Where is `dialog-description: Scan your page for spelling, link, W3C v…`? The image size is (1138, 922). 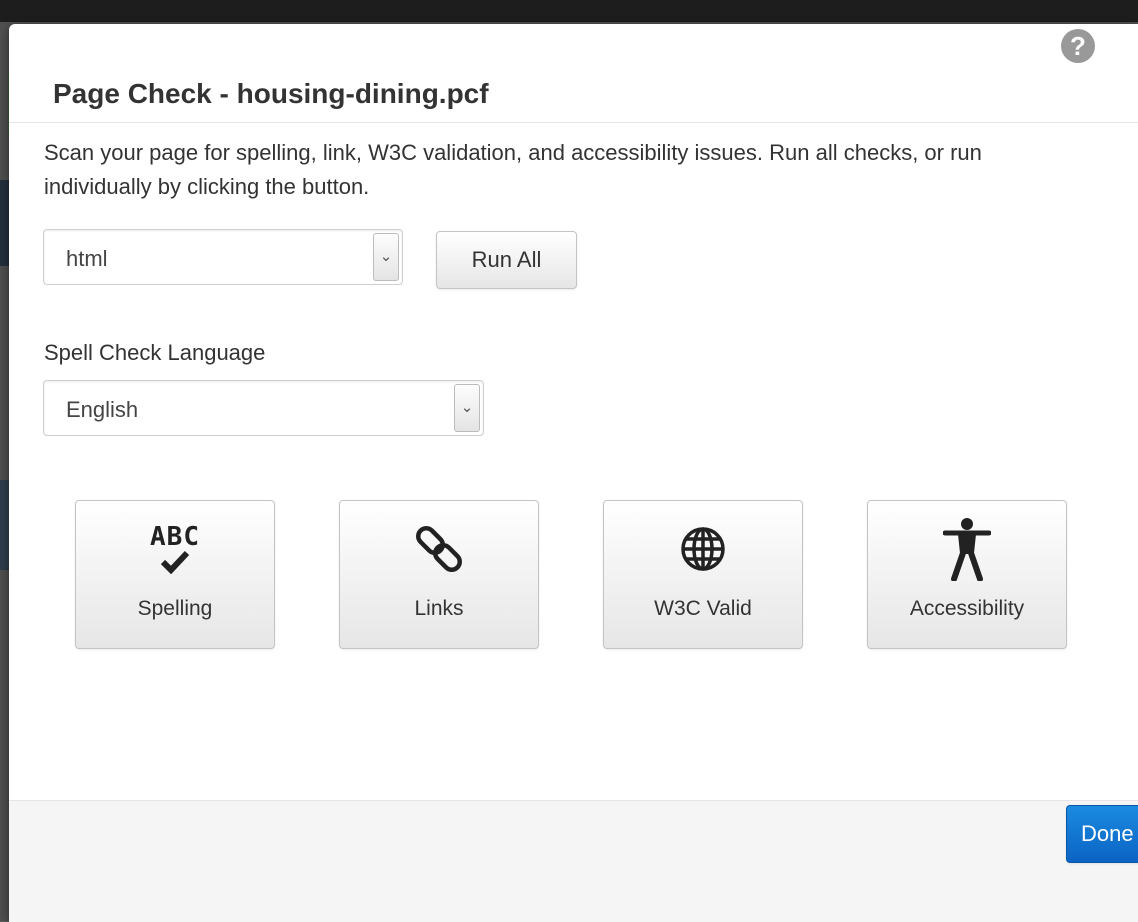 dialog-description: Scan your page for spelling, link, W3C v… is located at coordinates (513, 169).